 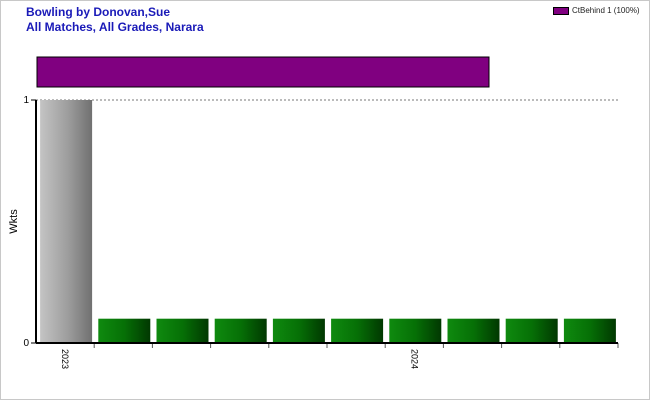 What do you see at coordinates (414, 359) in the screenshot?
I see `x-tick-label: 2024` at bounding box center [414, 359].